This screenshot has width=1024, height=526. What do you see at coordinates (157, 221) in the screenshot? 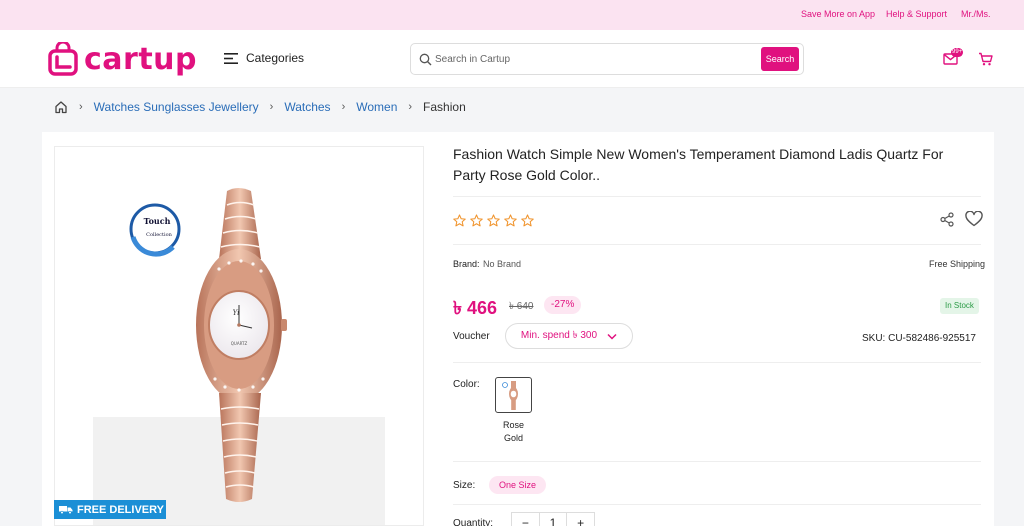
I see `brand-mark-line1: Touch` at bounding box center [157, 221].